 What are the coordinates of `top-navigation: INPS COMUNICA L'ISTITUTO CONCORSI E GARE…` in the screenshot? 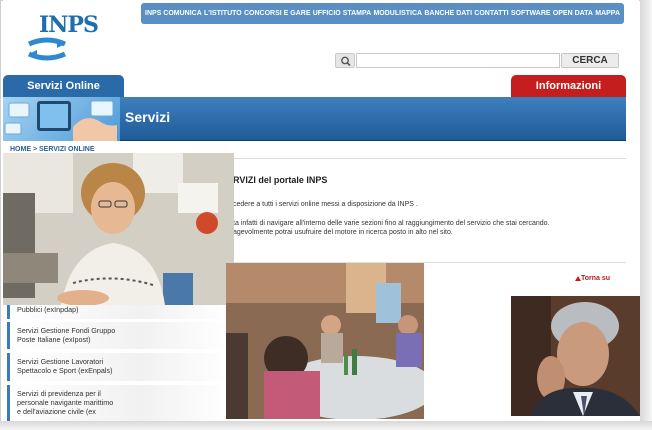 It's located at (382, 13).